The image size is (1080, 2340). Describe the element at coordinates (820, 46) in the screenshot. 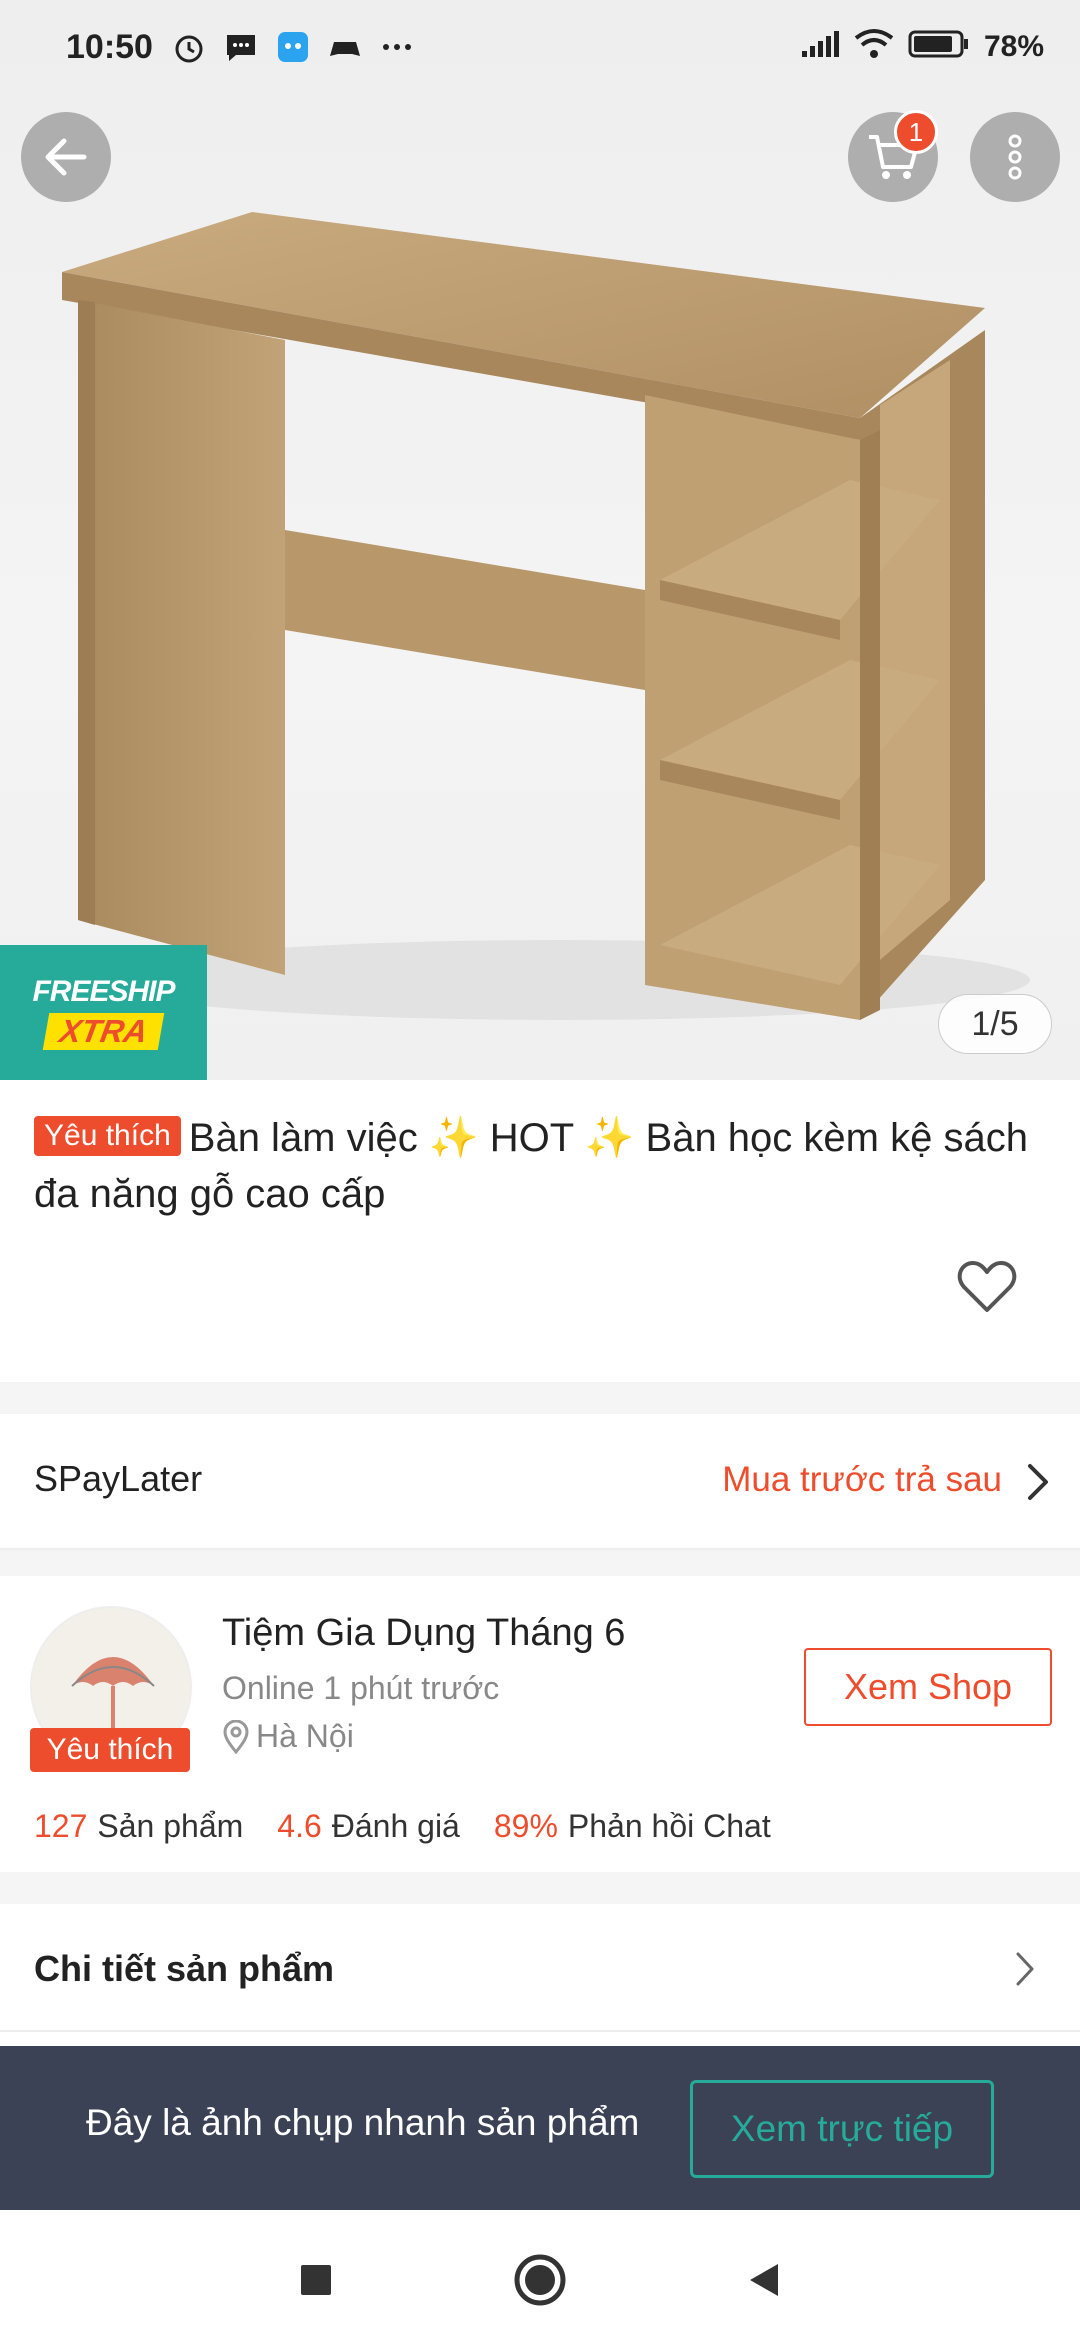

I see `signal-icon` at that location.